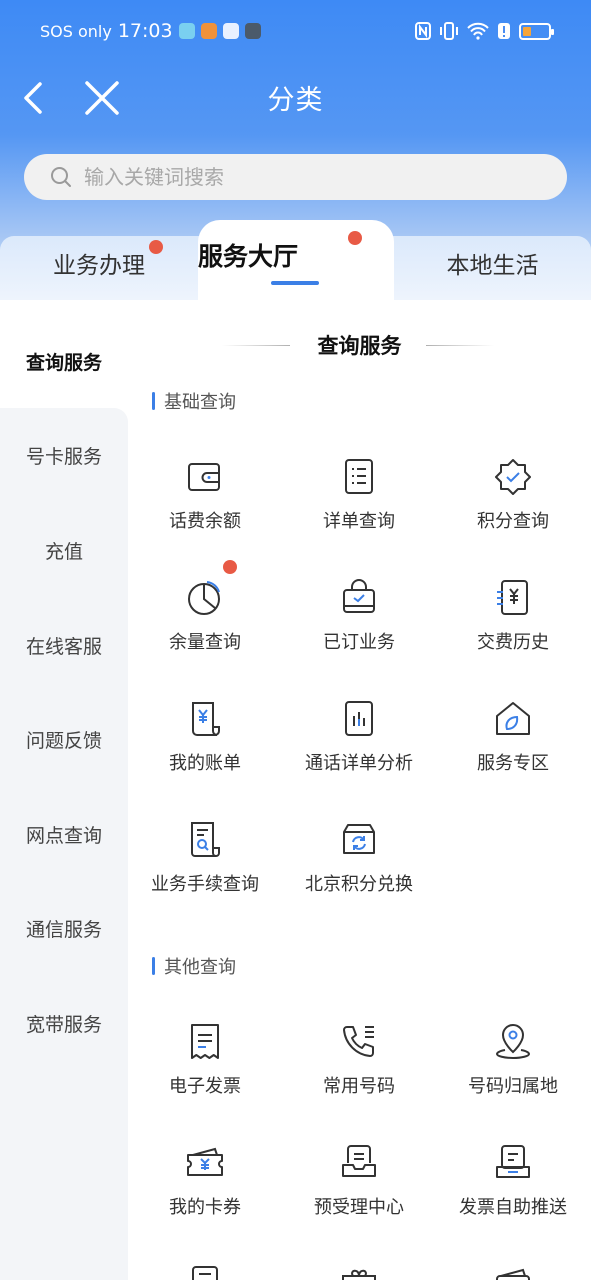 The height and width of the screenshot is (1280, 591). I want to click on sidebar-item-outlet-query: 网点查询, so click(64, 834).